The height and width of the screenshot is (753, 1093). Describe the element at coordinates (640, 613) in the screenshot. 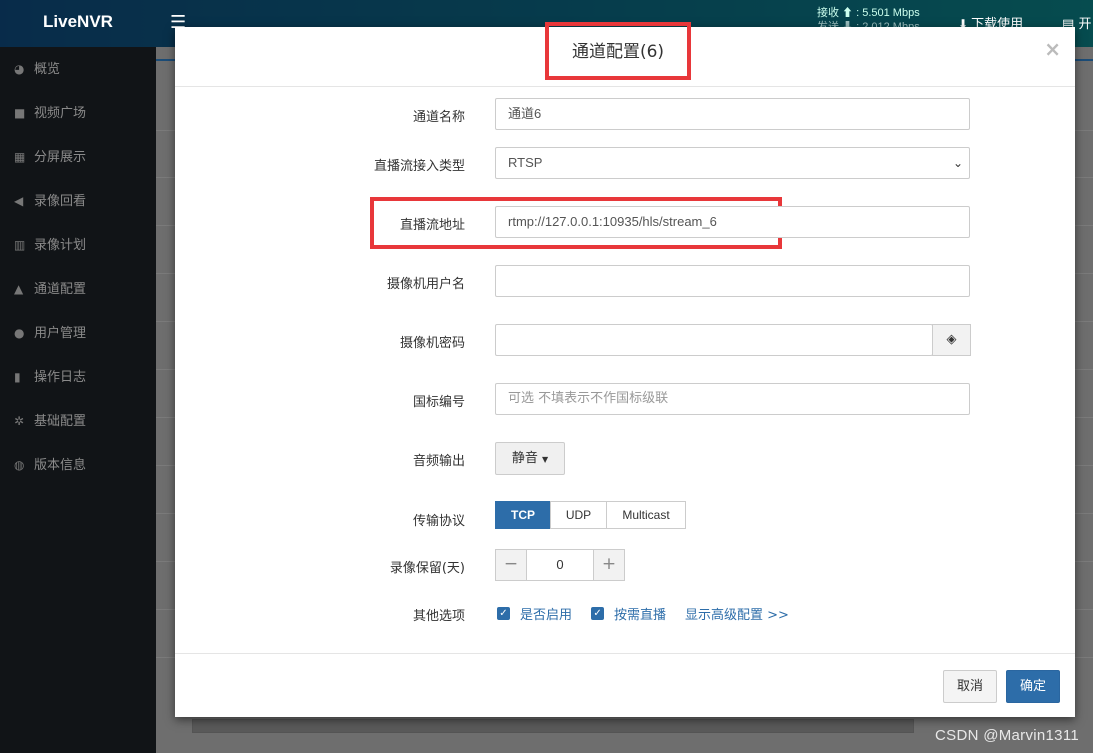

I see `on-demand-label: 按需直播` at that location.